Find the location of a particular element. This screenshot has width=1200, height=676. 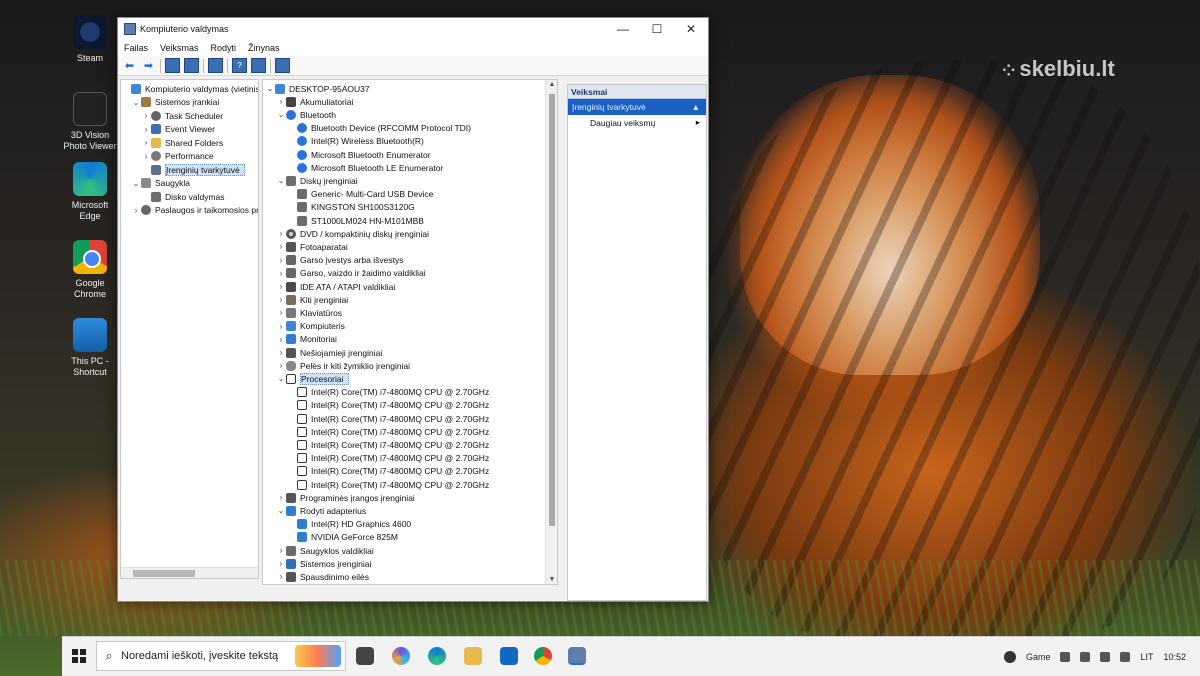

copilot-icon is located at coordinates (401, 656).